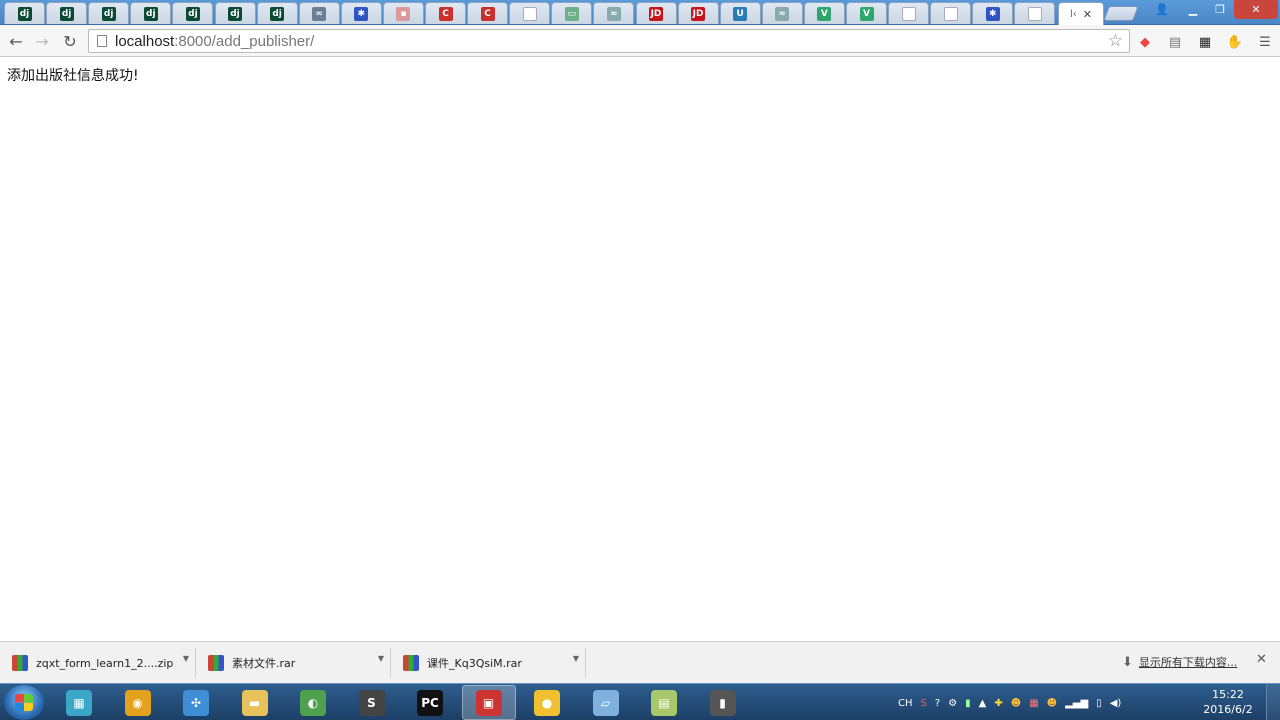  Describe the element at coordinates (1145, 42) in the screenshot. I see `extension-icon: ◆` at that location.